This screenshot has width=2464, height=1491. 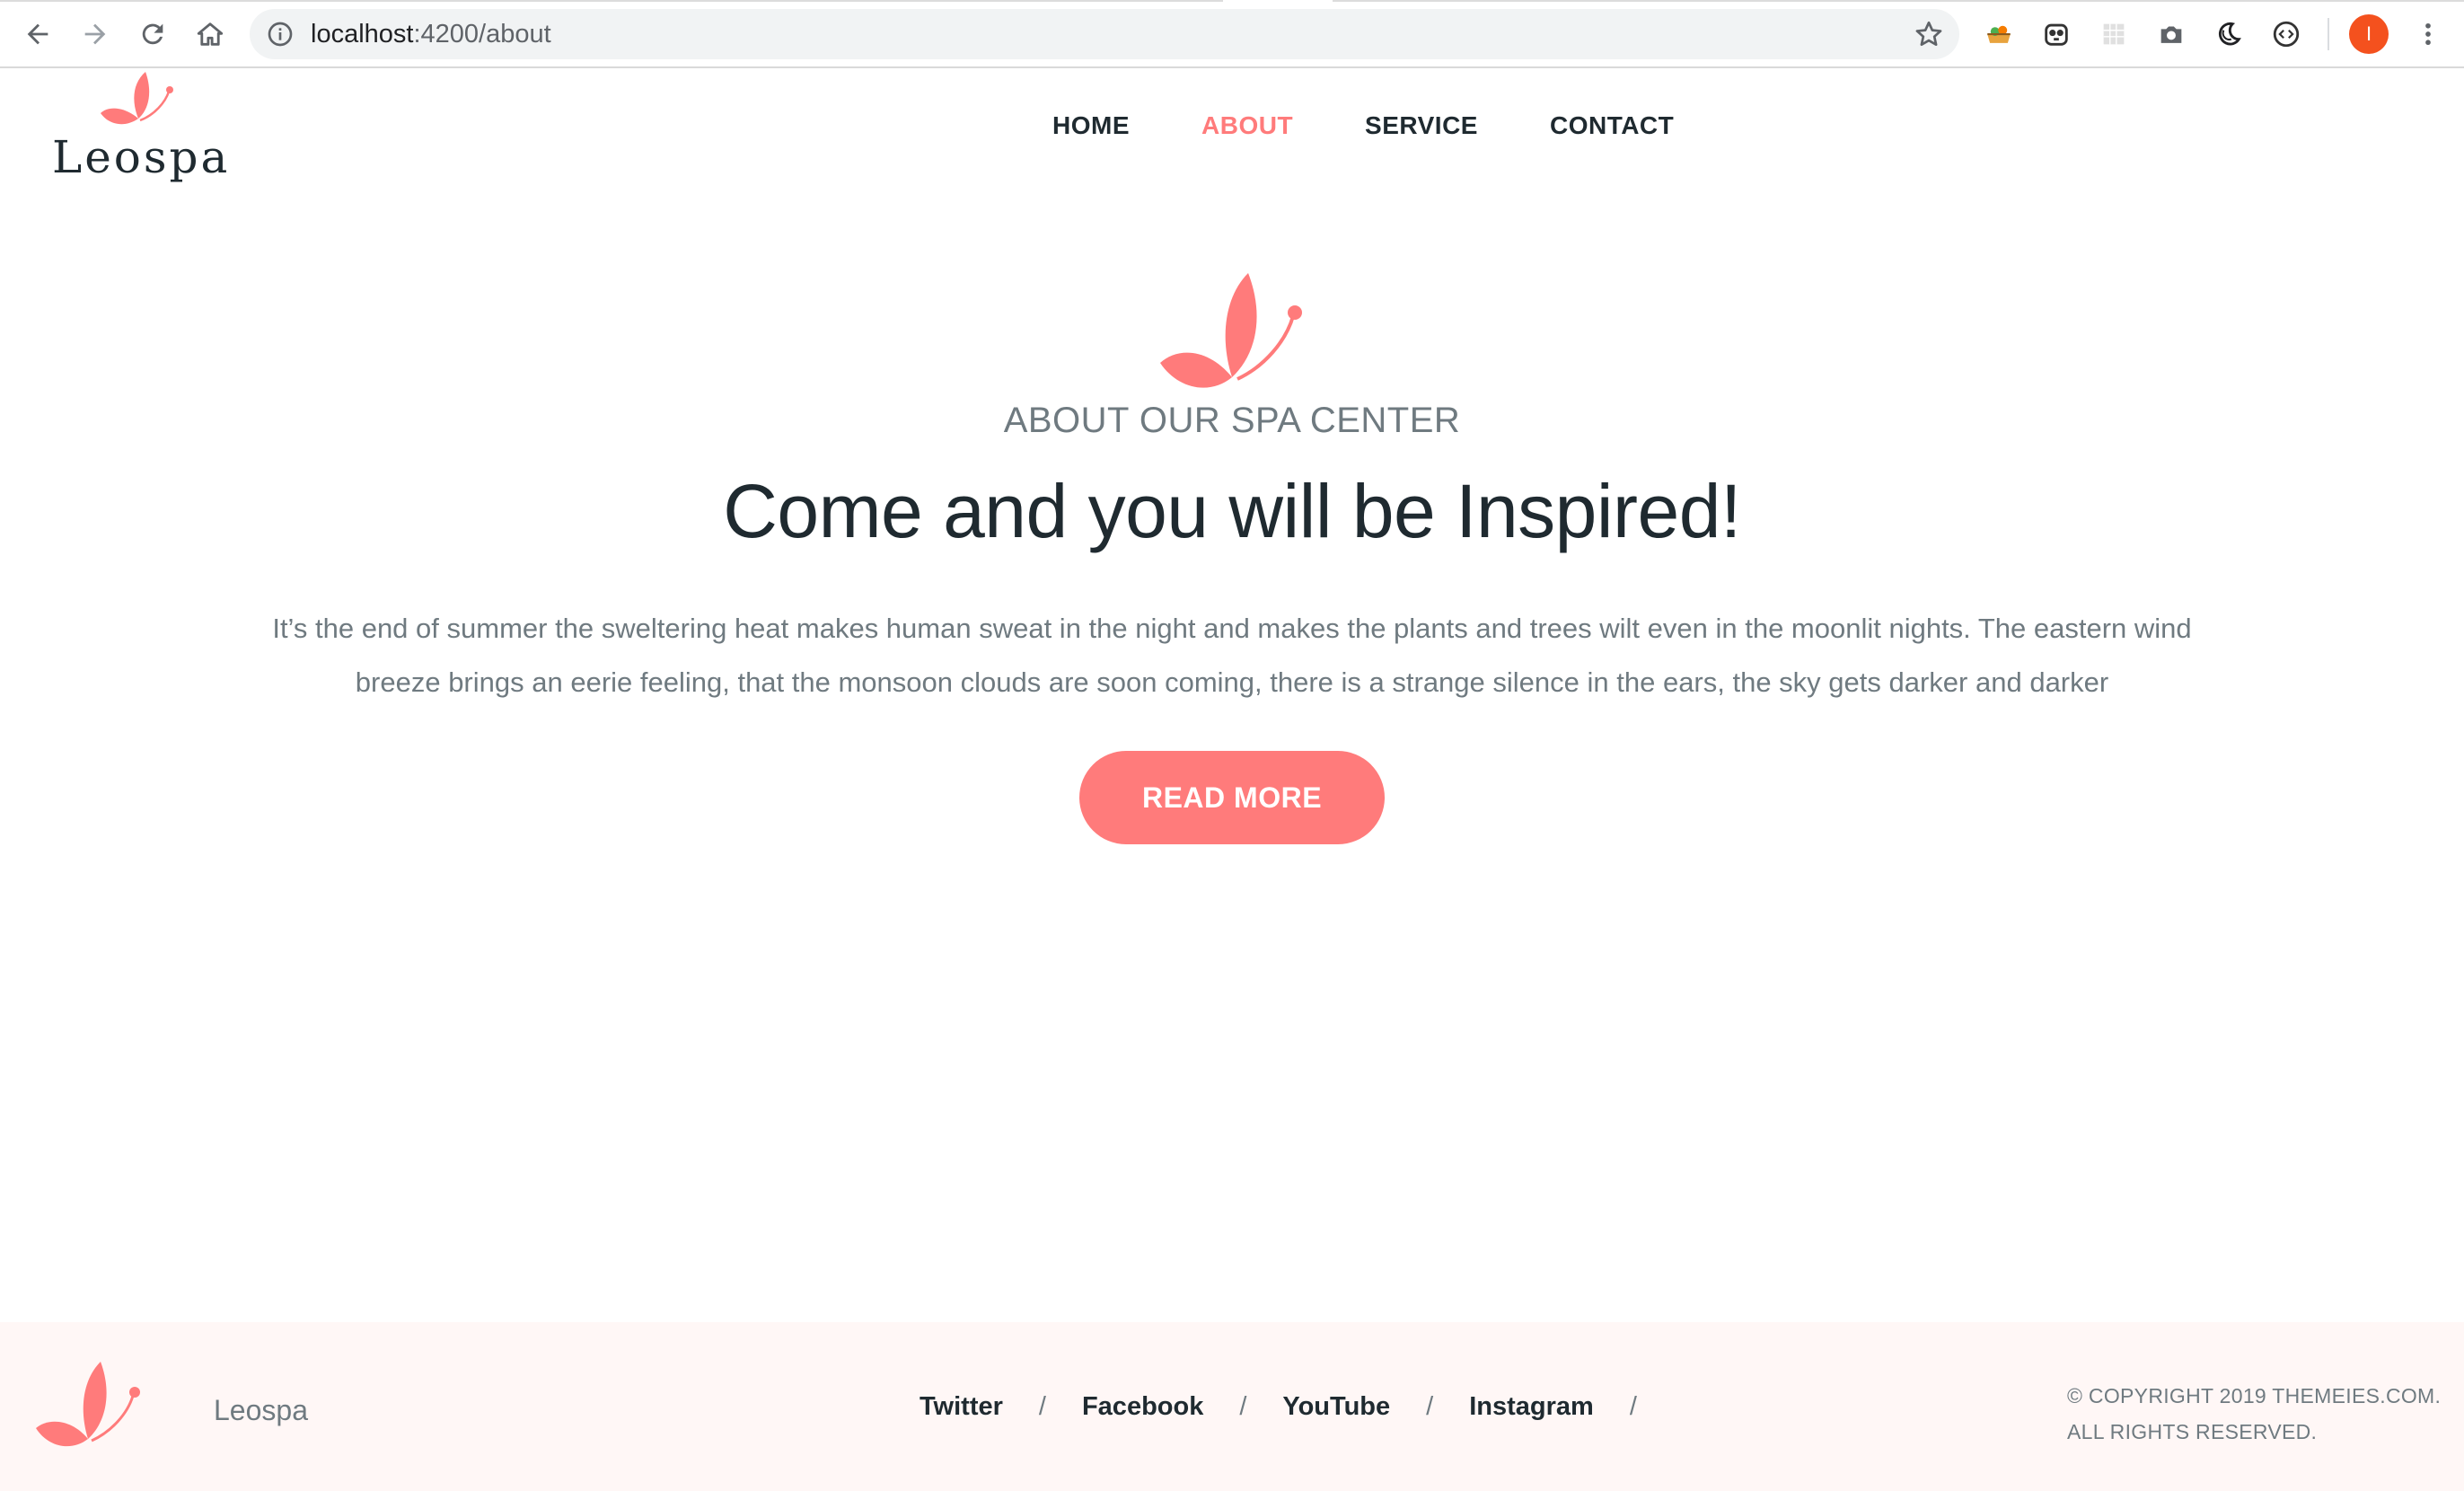 What do you see at coordinates (1612, 125) in the screenshot?
I see `nav-contact: CONTACT` at bounding box center [1612, 125].